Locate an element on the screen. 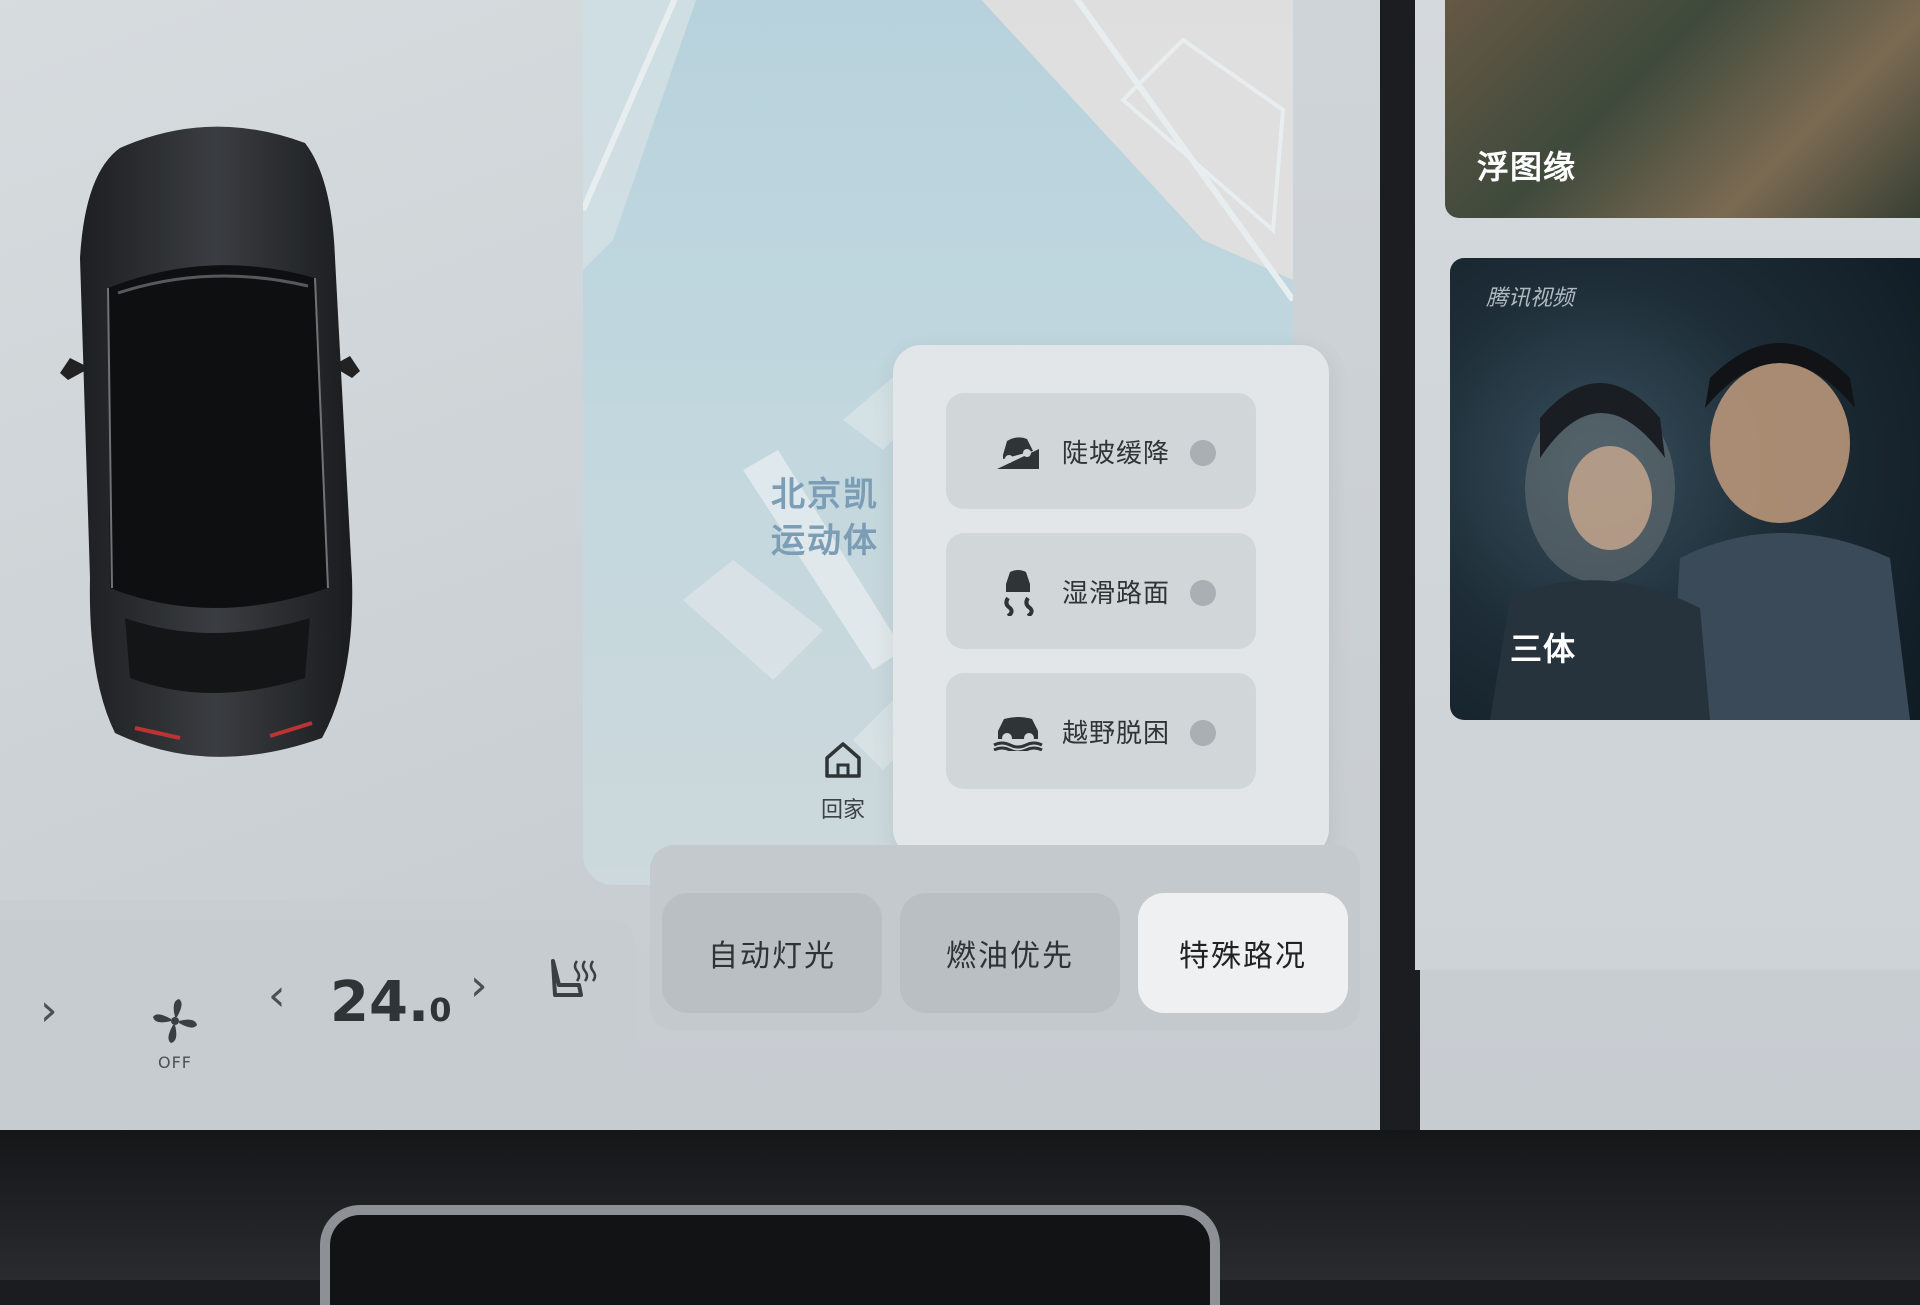  quick-control-bar: 自动灯光 燃油优先 特殊路况 is located at coordinates (1005, 937).